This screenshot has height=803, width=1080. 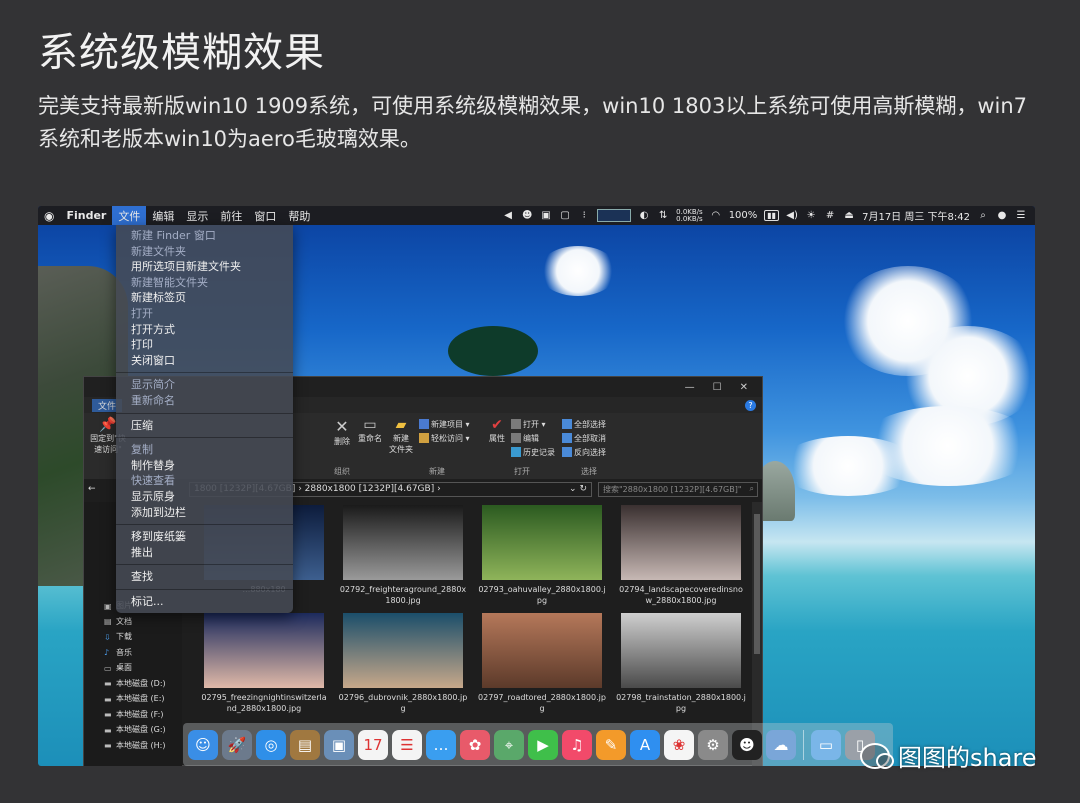 What do you see at coordinates (203, 744) in the screenshot?
I see `finder-icon: ☺` at bounding box center [203, 744].